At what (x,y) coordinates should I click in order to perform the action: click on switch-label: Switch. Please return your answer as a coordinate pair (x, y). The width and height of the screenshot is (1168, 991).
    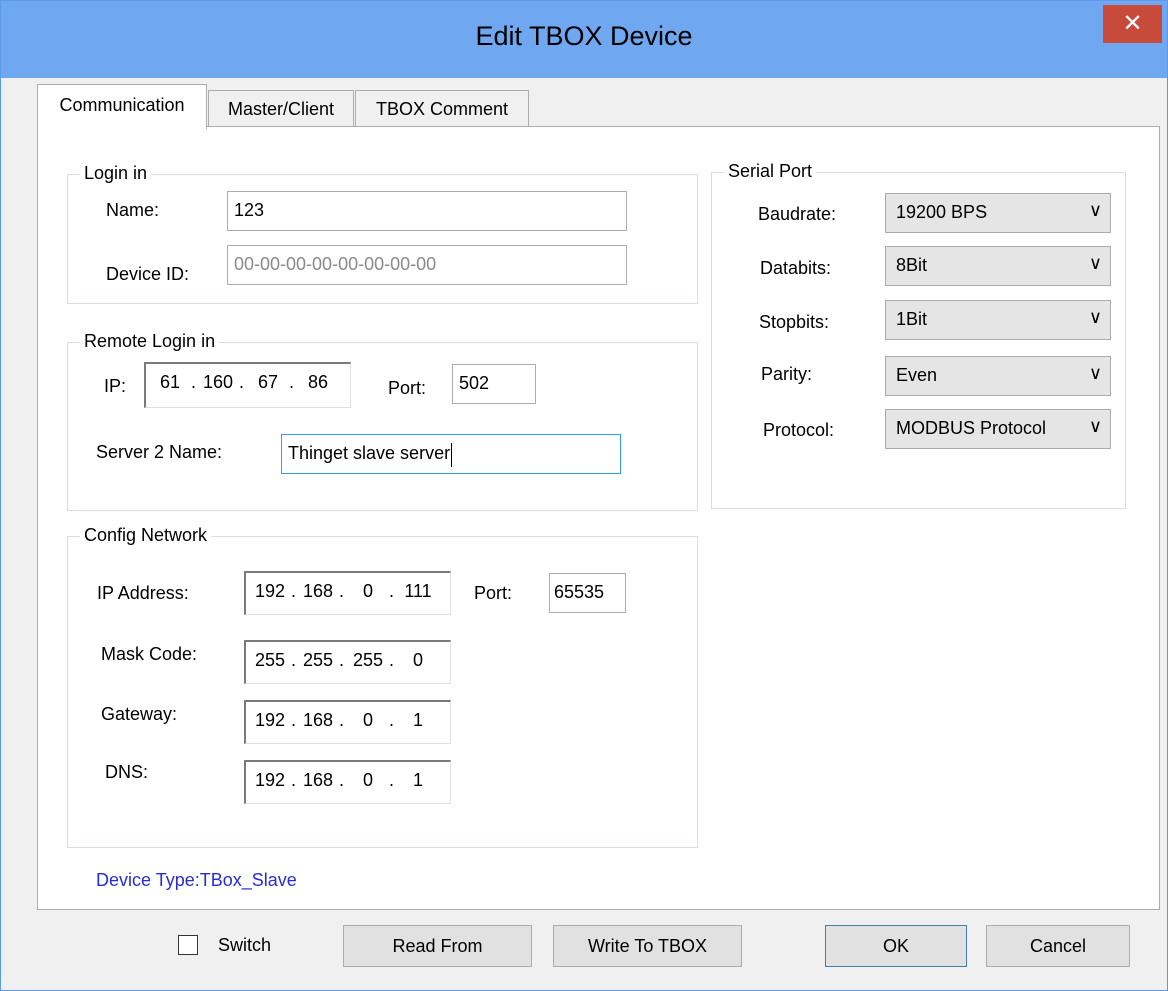
    Looking at the image, I should click on (245, 945).